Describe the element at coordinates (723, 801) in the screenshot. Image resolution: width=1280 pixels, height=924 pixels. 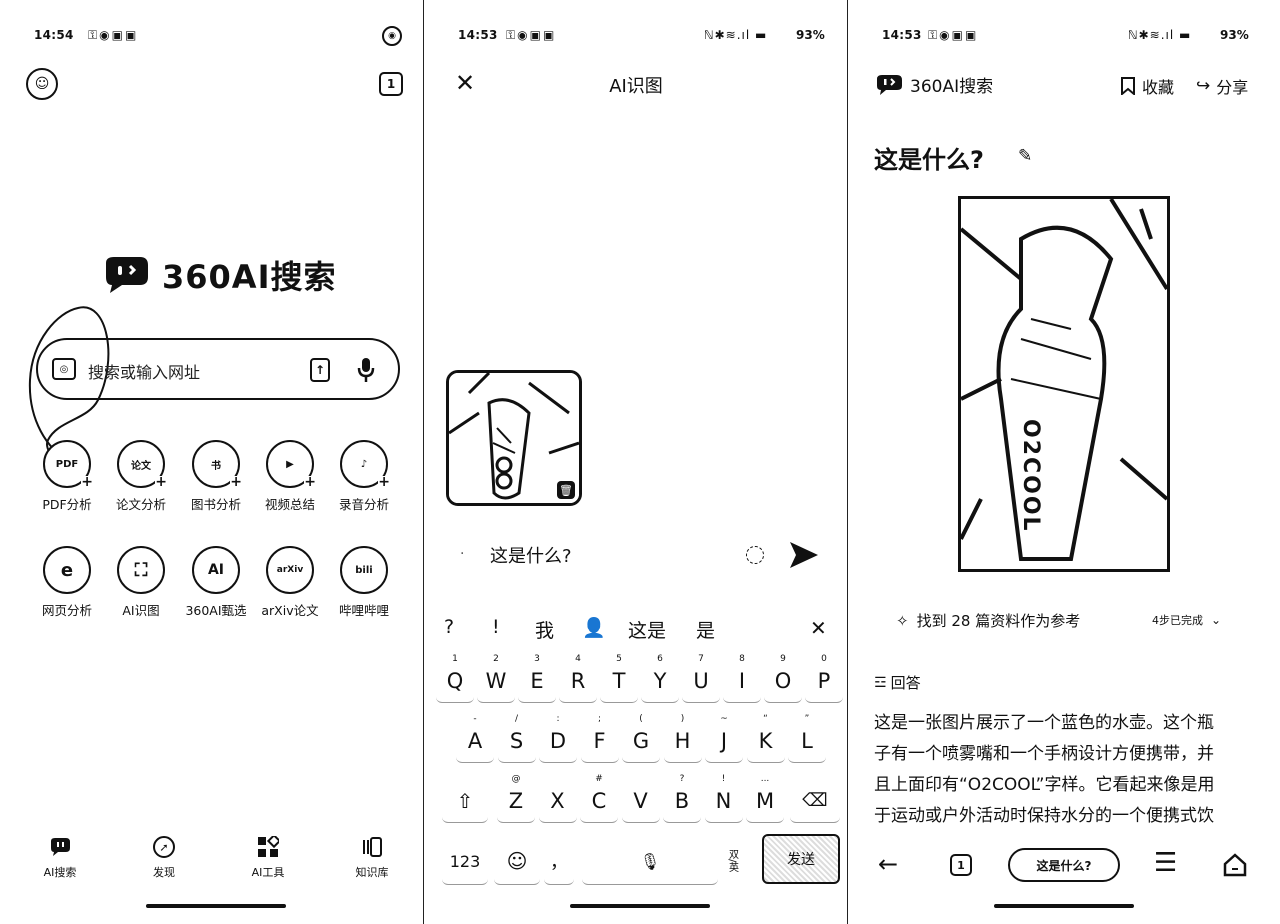
I see `key-label: N` at that location.